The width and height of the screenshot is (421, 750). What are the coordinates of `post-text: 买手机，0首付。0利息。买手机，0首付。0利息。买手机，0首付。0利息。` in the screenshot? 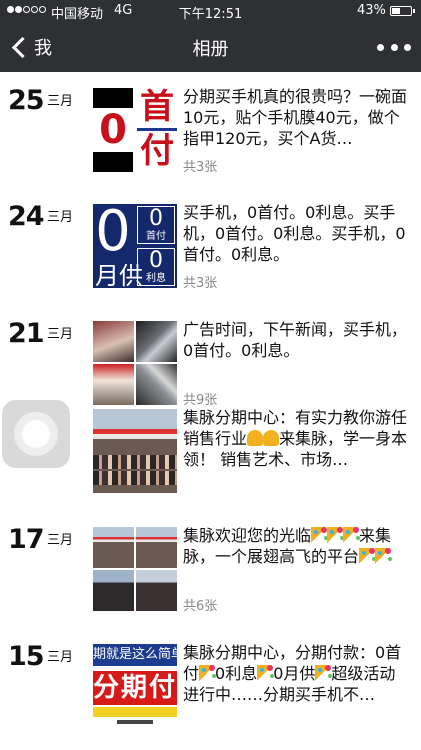 It's located at (297, 233).